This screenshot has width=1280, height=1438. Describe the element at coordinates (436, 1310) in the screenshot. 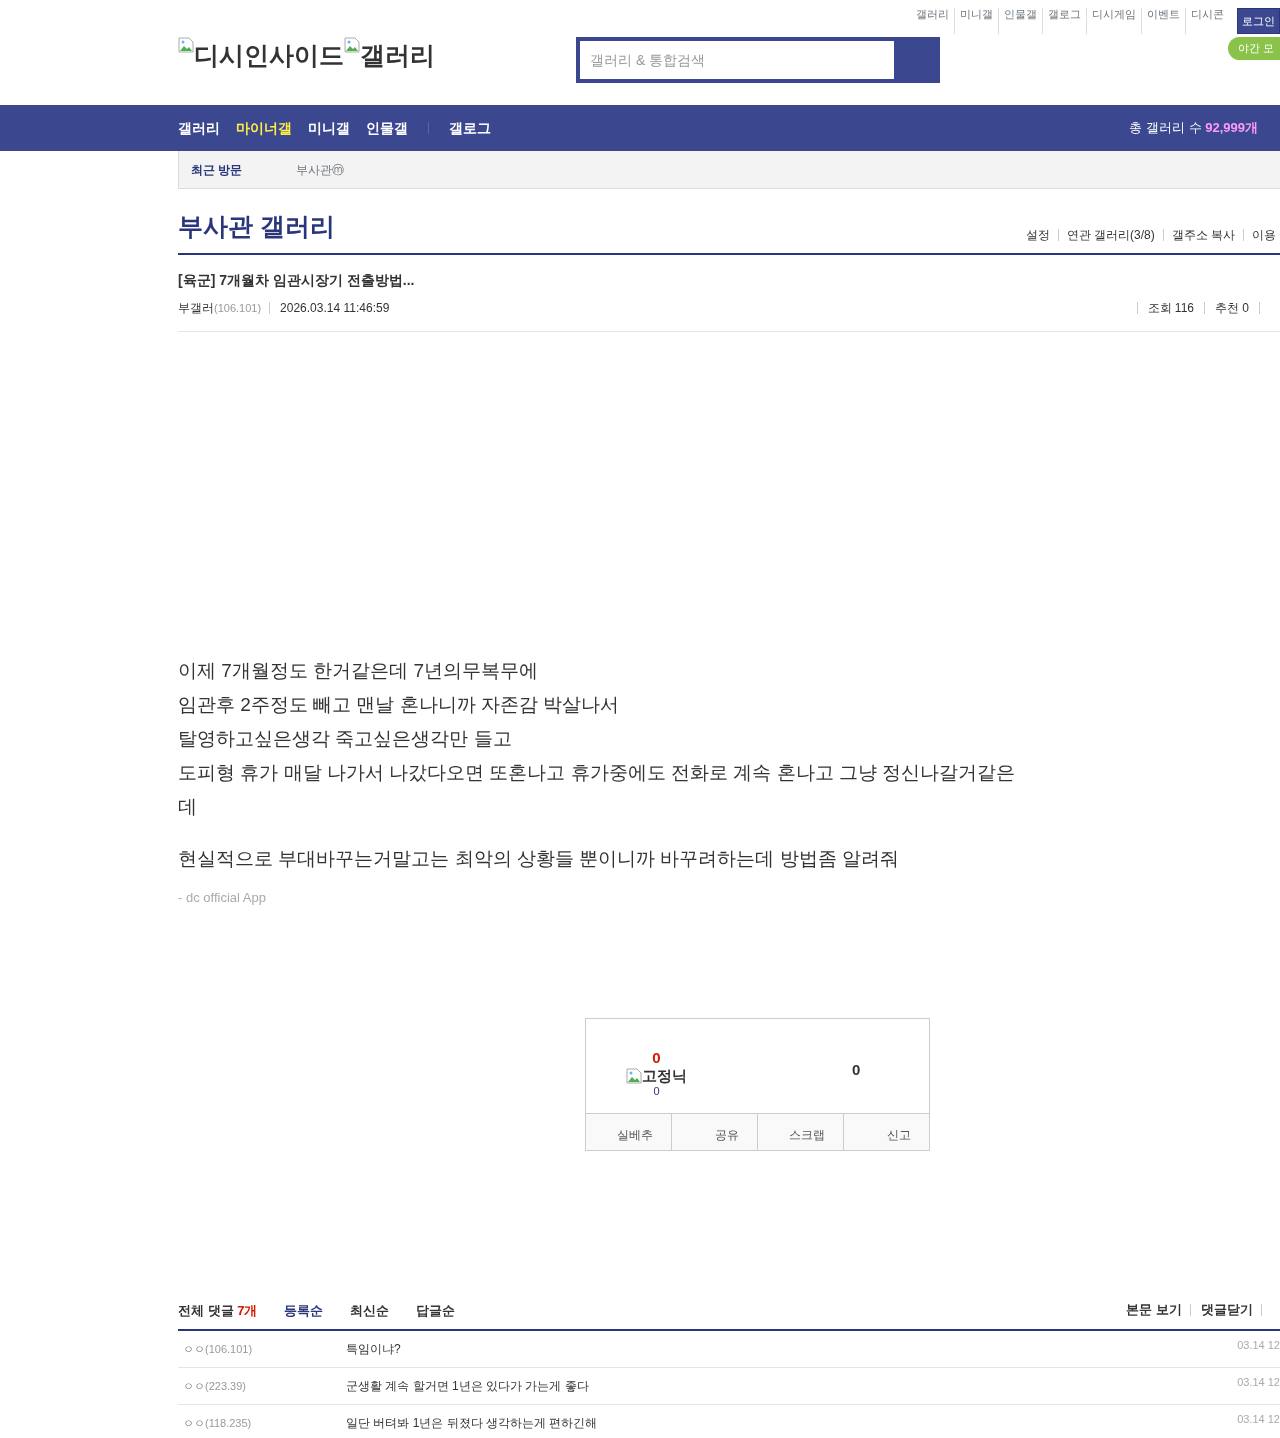

I see `sort-tab: 답글순` at that location.